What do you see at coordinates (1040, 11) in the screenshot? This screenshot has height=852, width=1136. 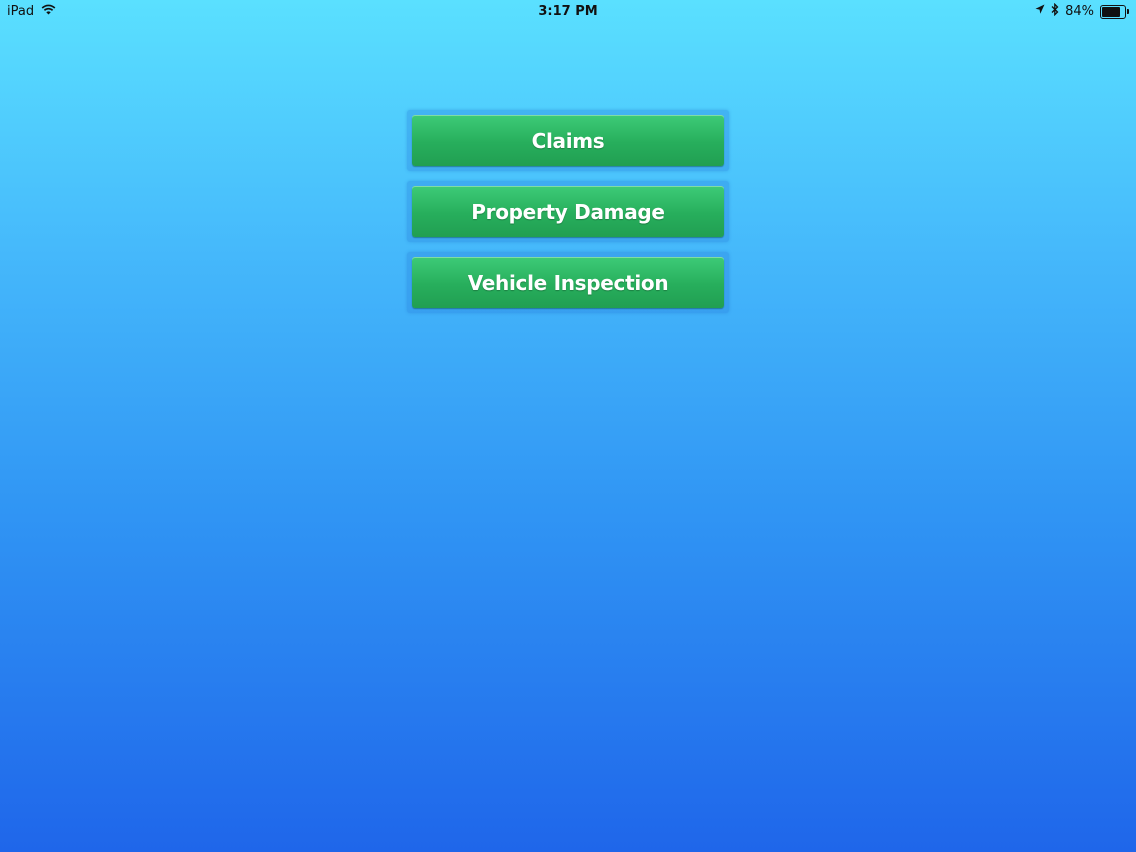 I see `location-arrow-icon` at bounding box center [1040, 11].